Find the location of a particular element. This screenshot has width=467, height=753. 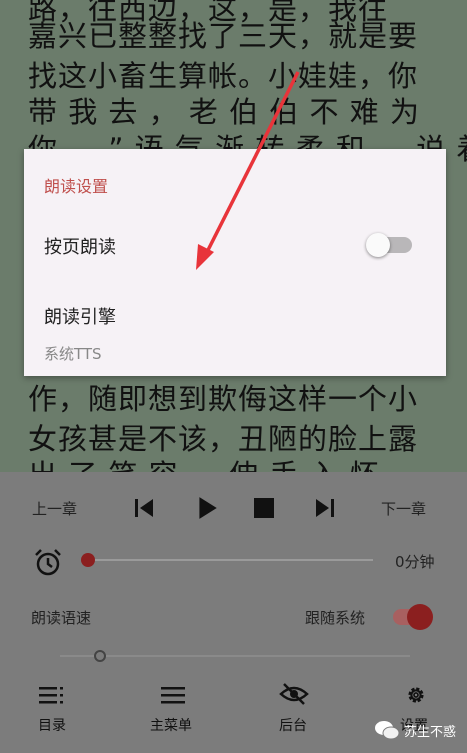

speed-label: 朗读语速 is located at coordinates (61, 618).